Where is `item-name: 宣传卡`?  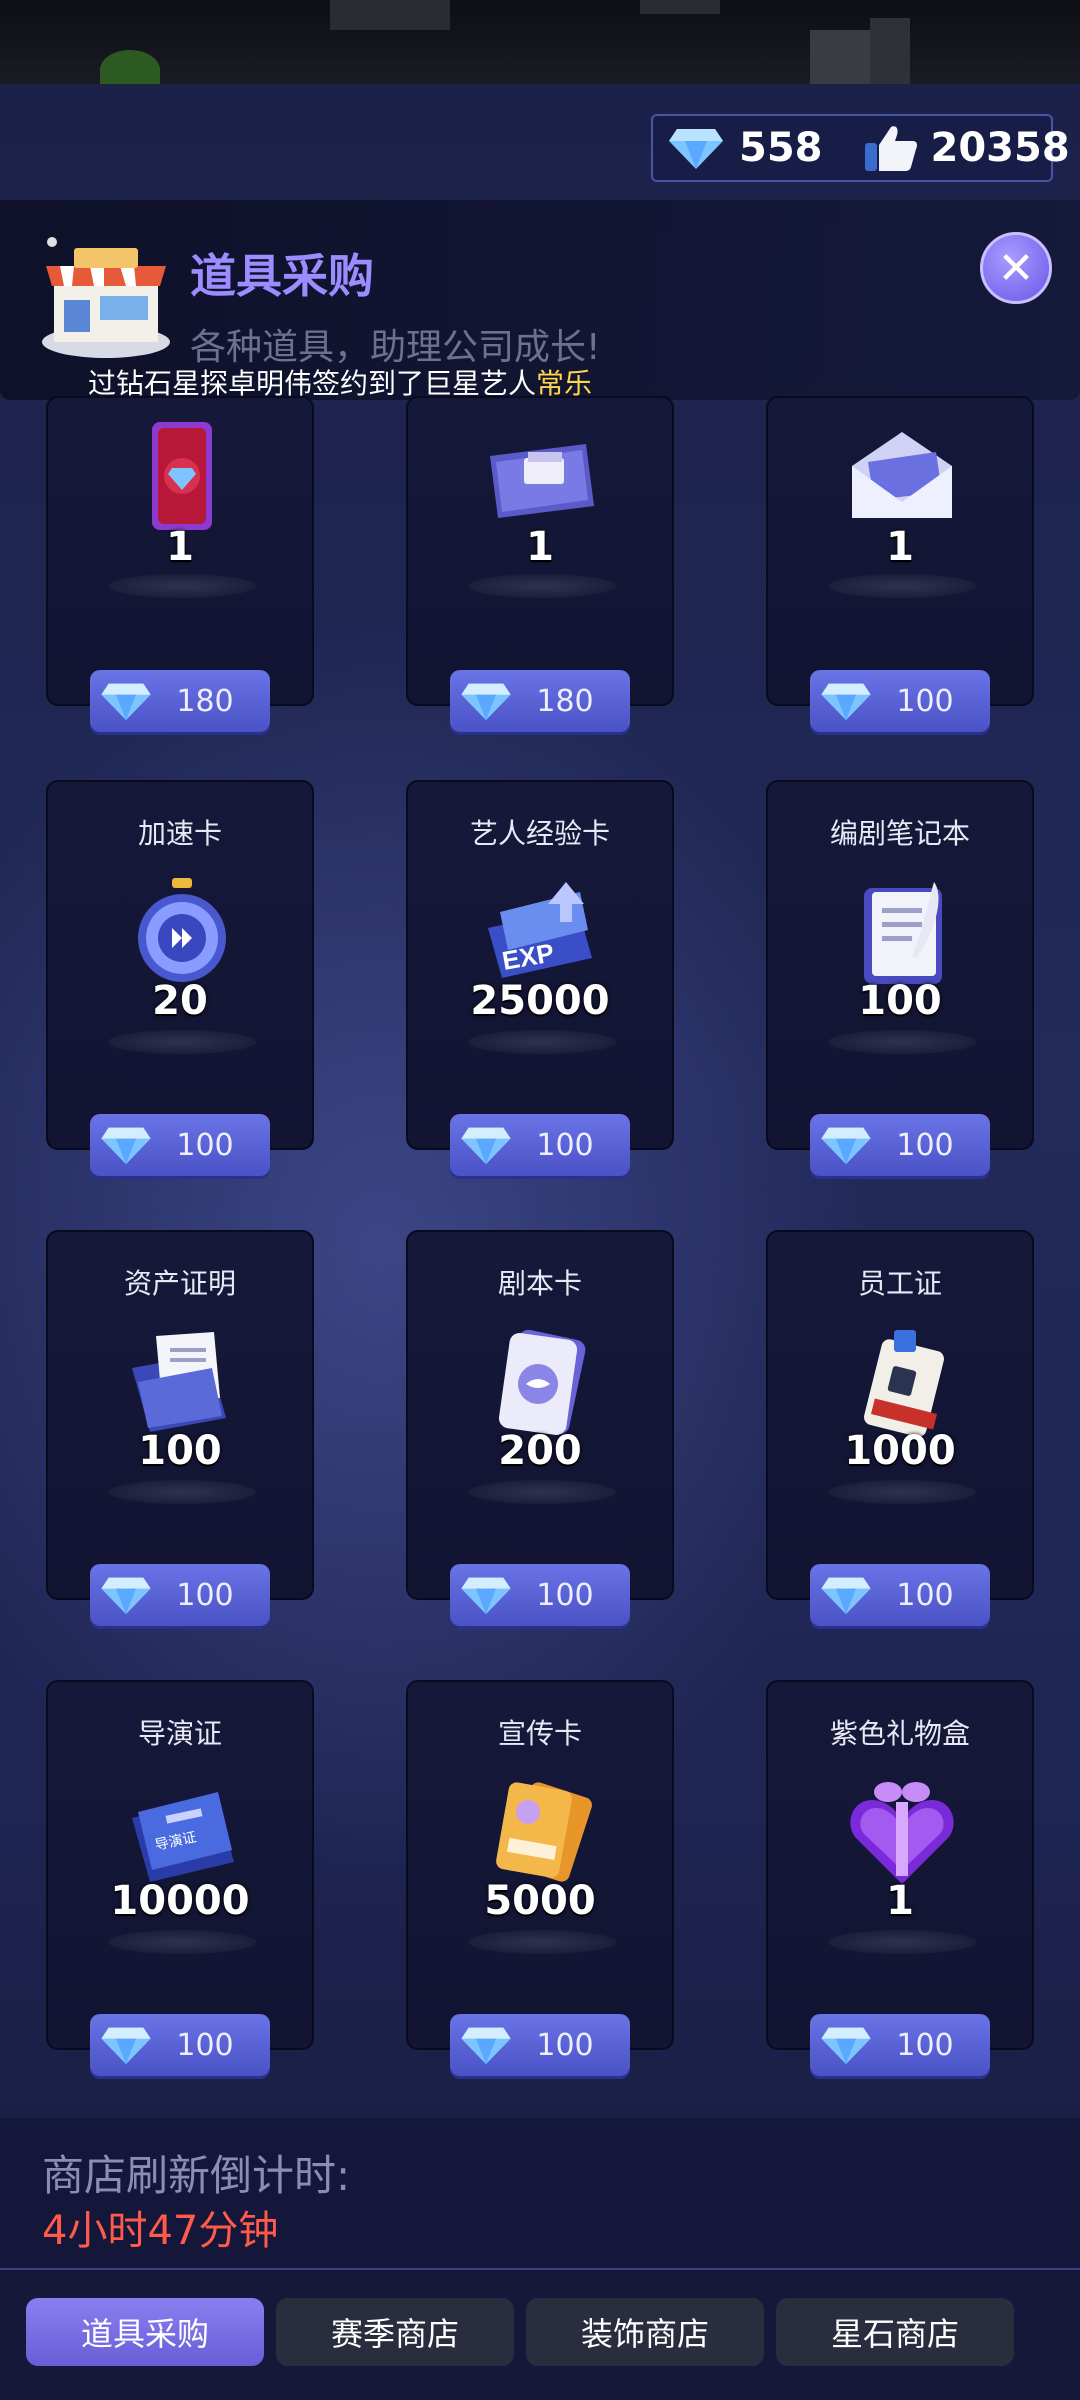 item-name: 宣传卡 is located at coordinates (539, 1733).